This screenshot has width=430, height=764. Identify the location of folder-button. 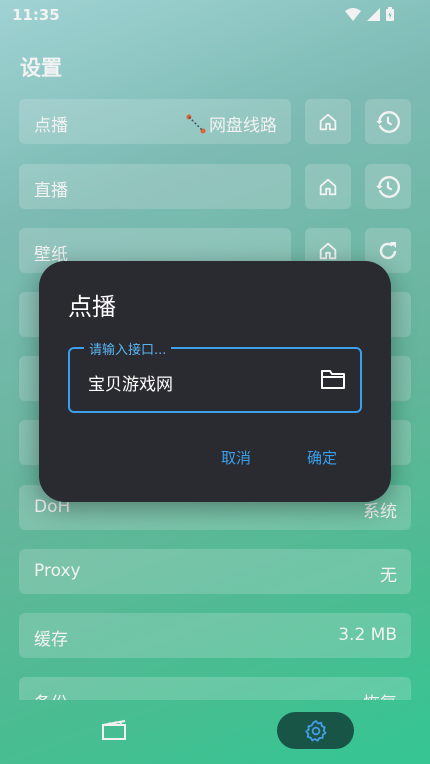
(333, 381).